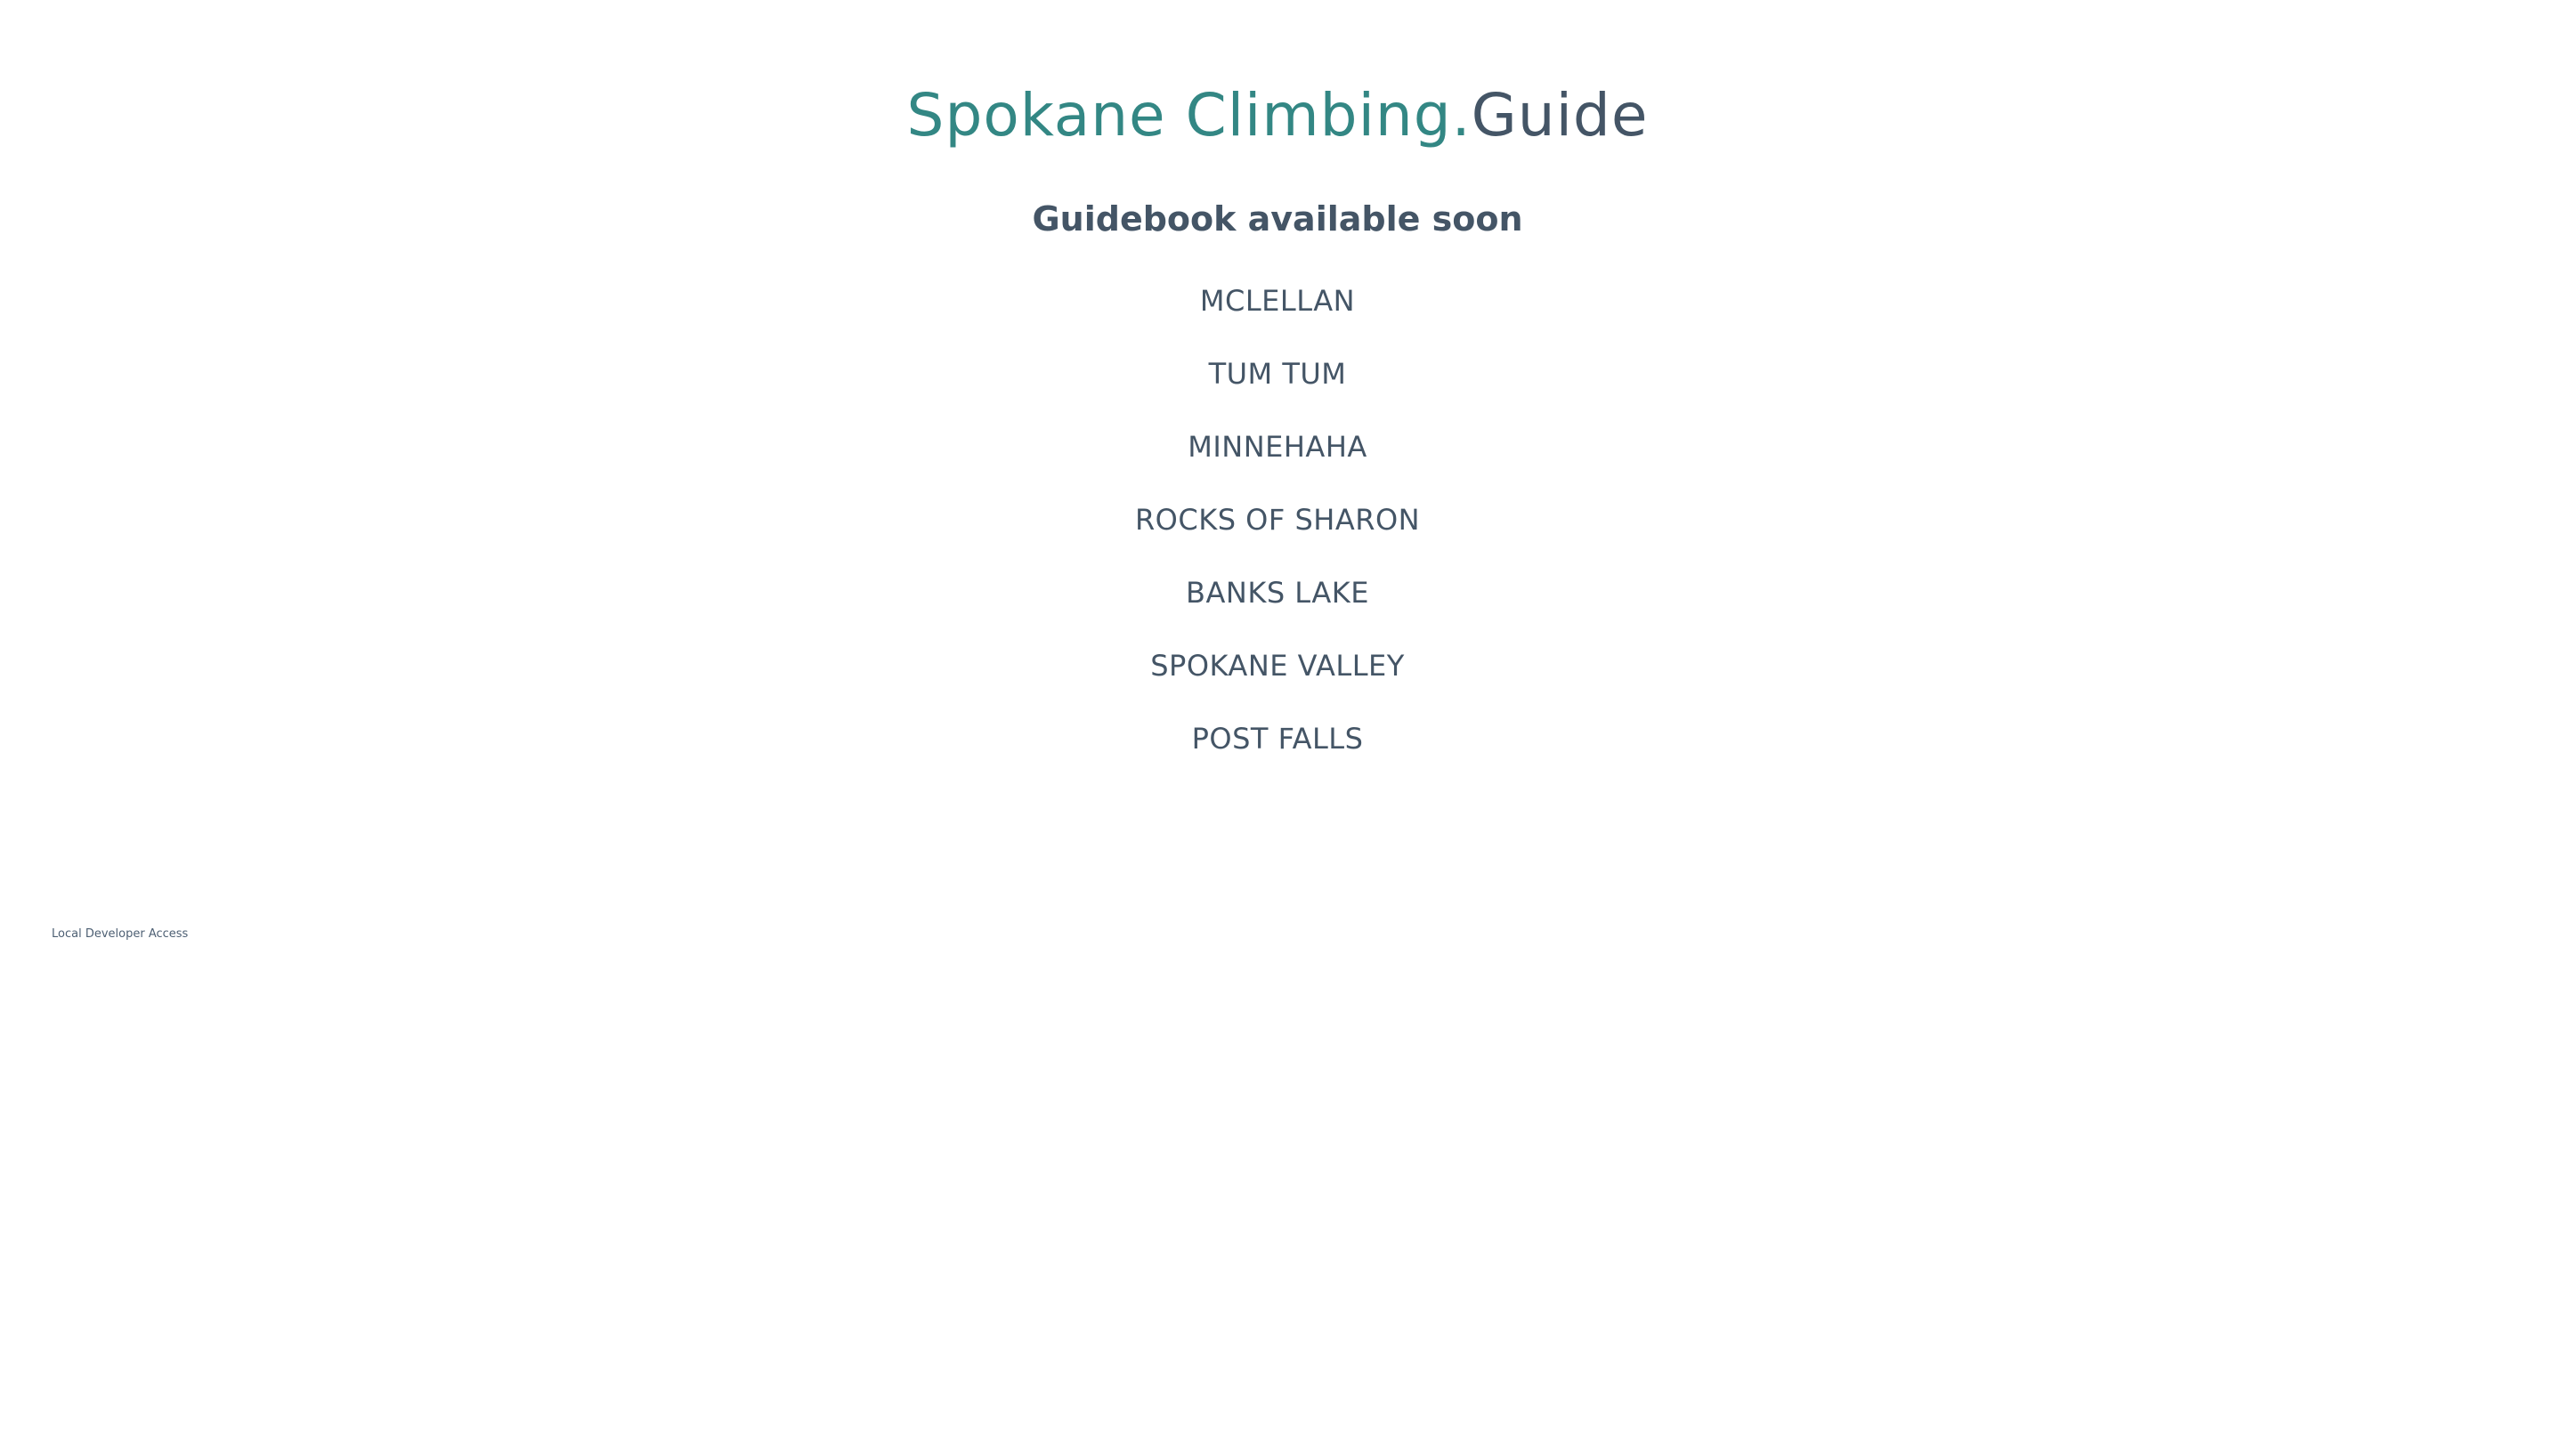 This screenshot has height=1456, width=2555. Describe the element at coordinates (1278, 739) in the screenshot. I see `area-link-post-falls: POST FALLS` at that location.